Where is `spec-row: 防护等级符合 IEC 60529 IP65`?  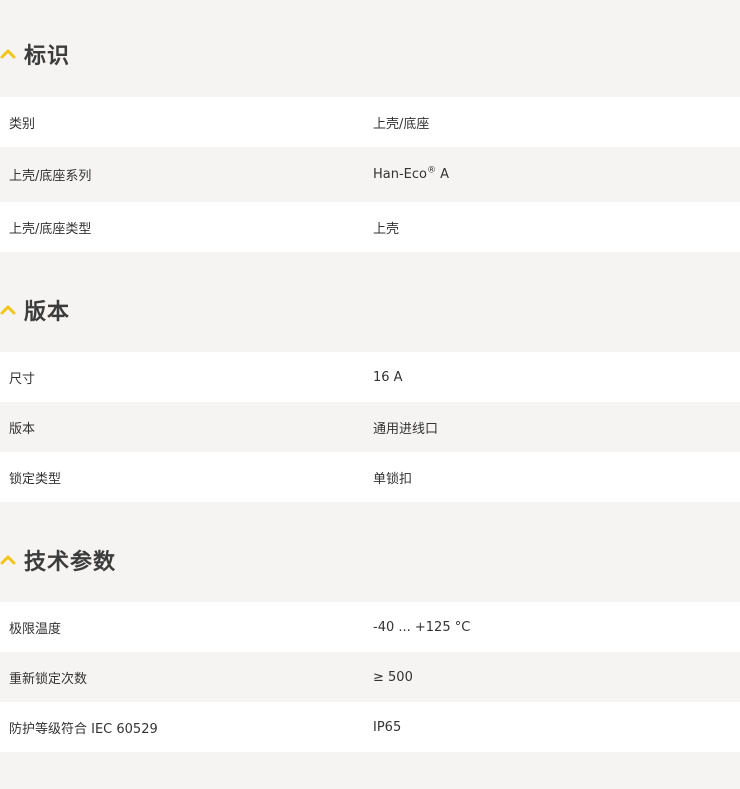
spec-row: 防护等级符合 IEC 60529 IP65 is located at coordinates (370, 727).